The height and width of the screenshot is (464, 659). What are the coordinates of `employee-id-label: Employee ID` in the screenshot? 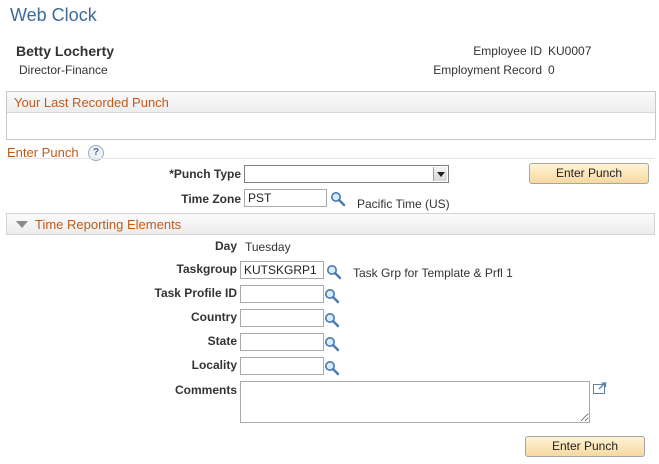 It's located at (507, 51).